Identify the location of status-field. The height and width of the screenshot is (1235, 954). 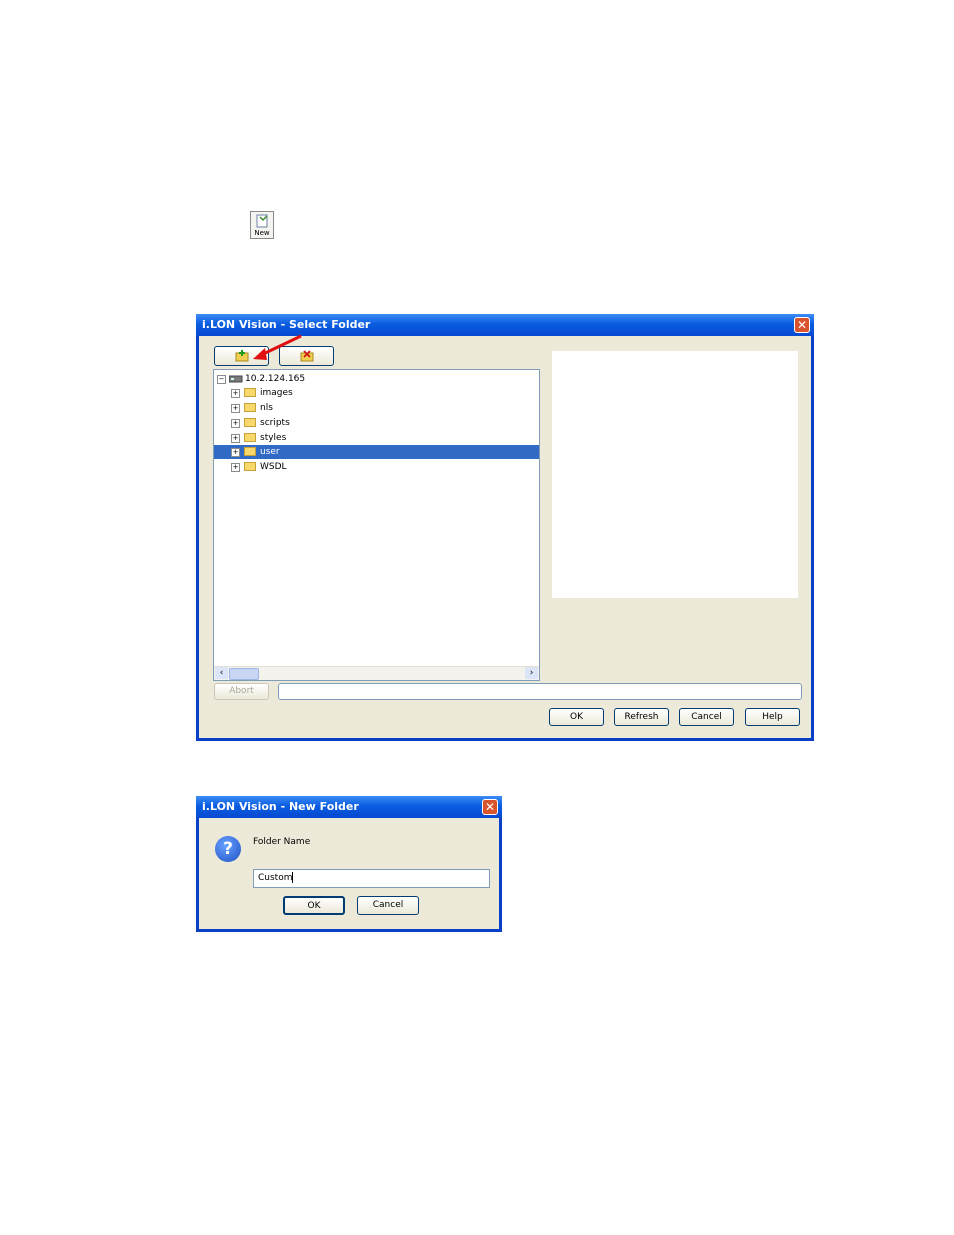
(540, 691).